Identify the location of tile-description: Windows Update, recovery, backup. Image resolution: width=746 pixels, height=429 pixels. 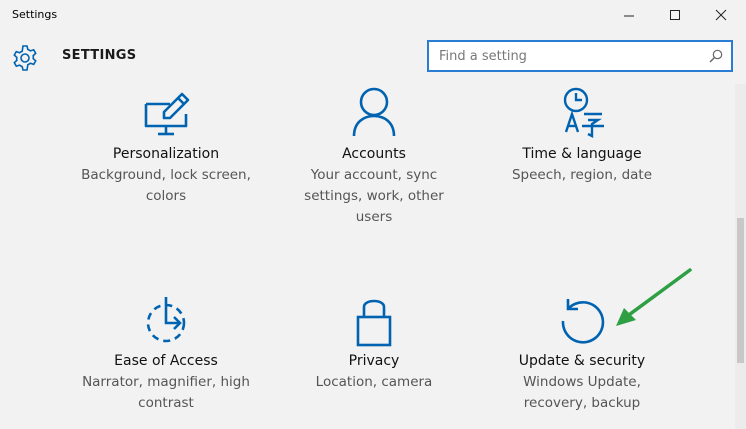
(582, 392).